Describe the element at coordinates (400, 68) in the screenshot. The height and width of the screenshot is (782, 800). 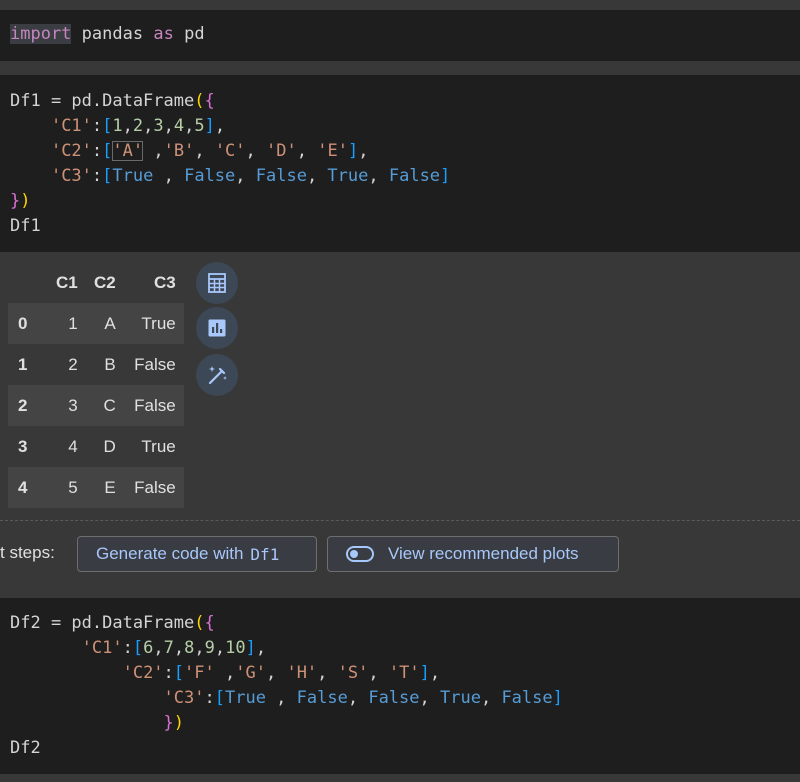
I see `cell-gap` at that location.